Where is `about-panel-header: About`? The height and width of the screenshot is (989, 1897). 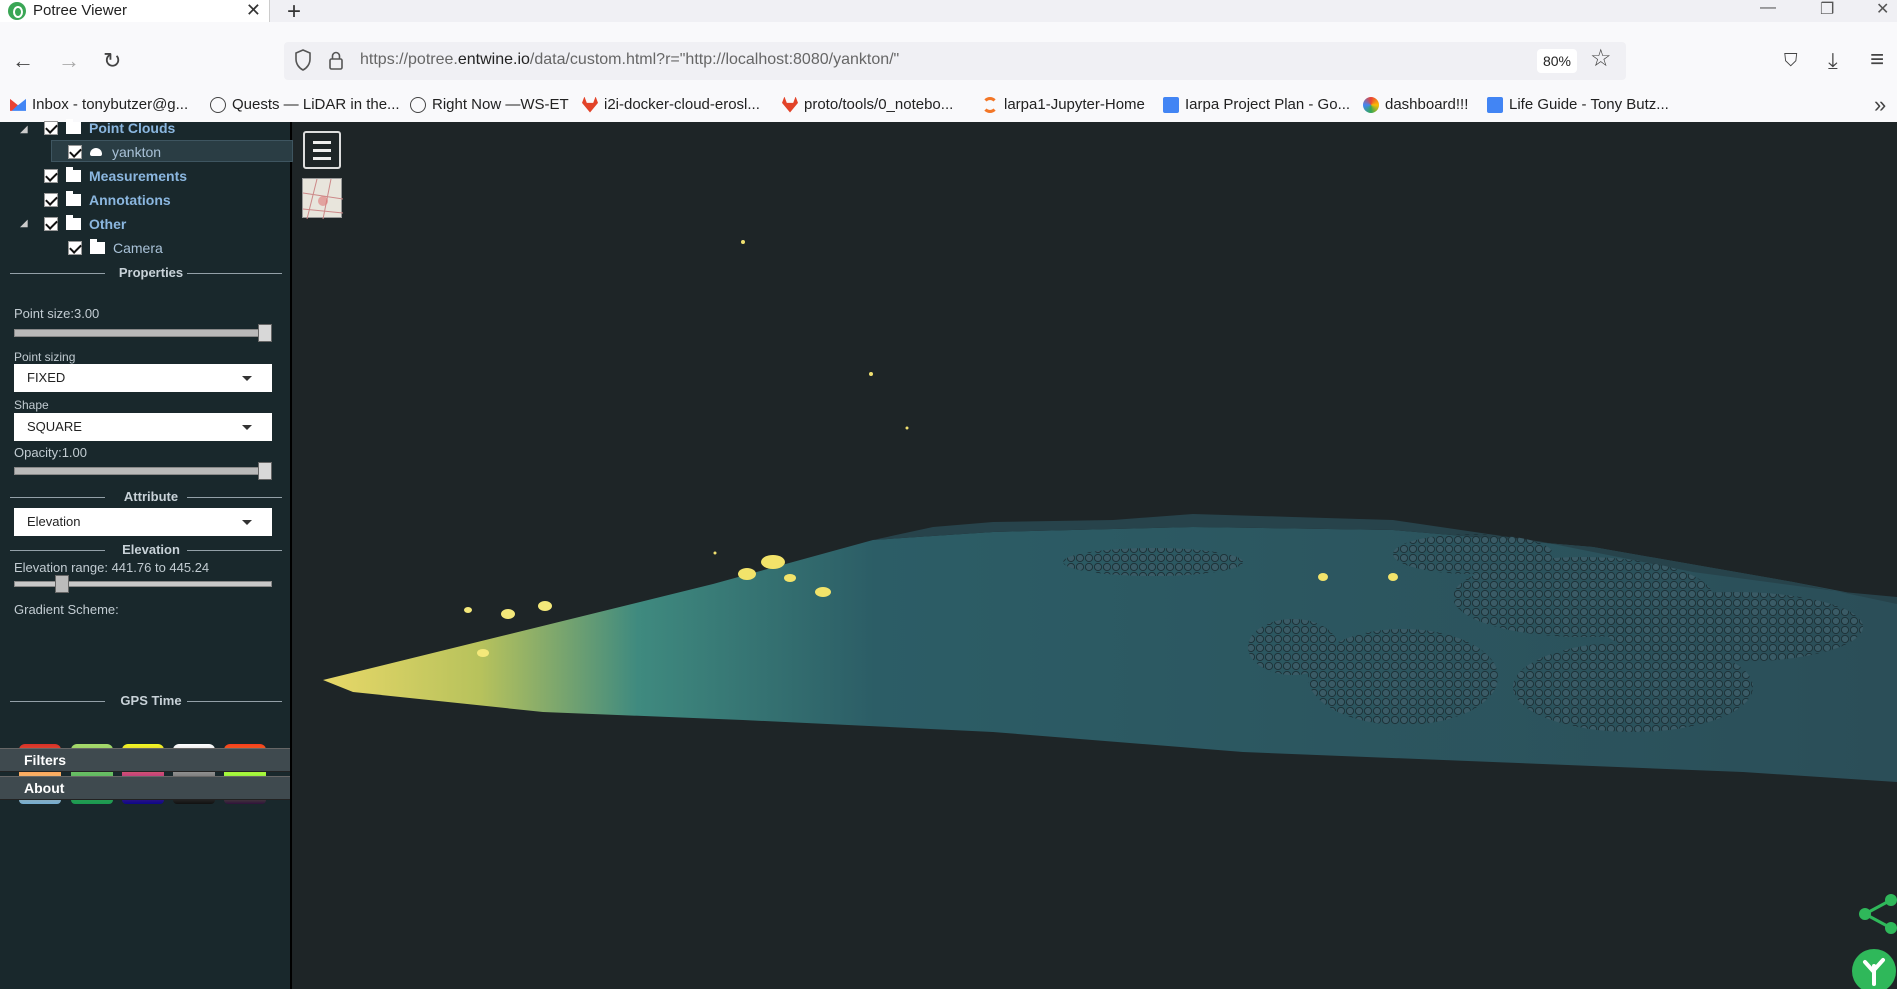 about-panel-header: About is located at coordinates (145, 788).